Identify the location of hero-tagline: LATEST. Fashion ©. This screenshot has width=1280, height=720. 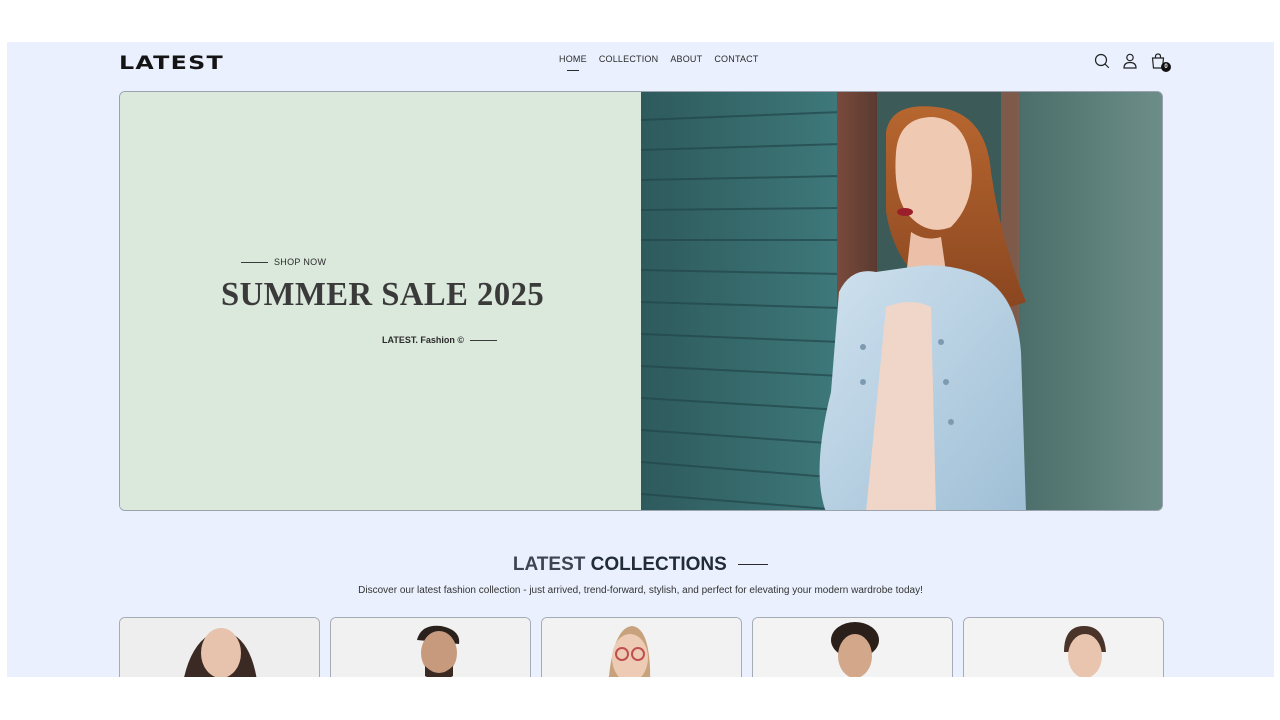
(439, 340).